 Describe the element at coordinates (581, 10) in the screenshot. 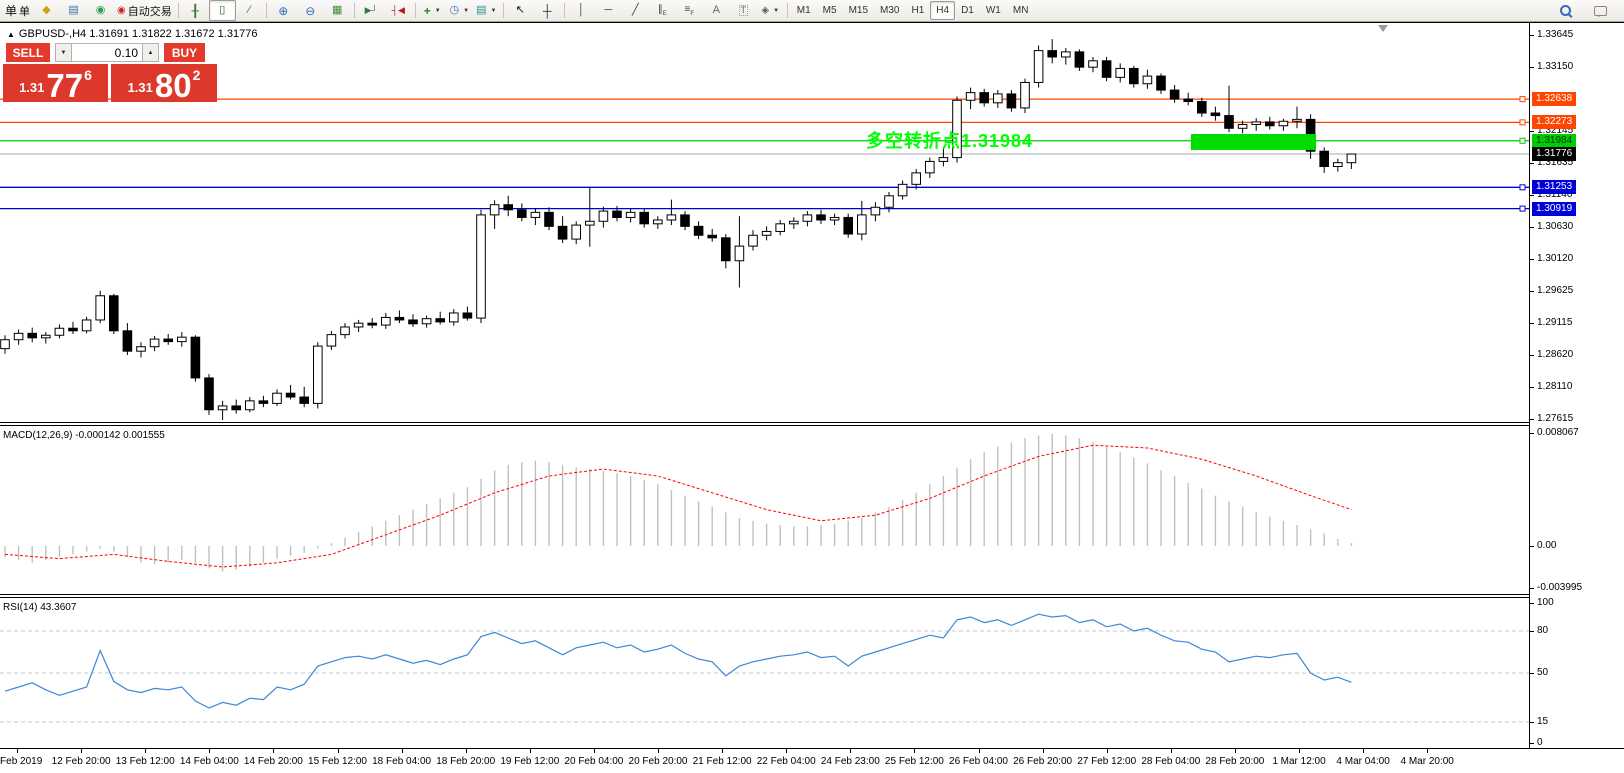

I see `vline-button: │` at that location.